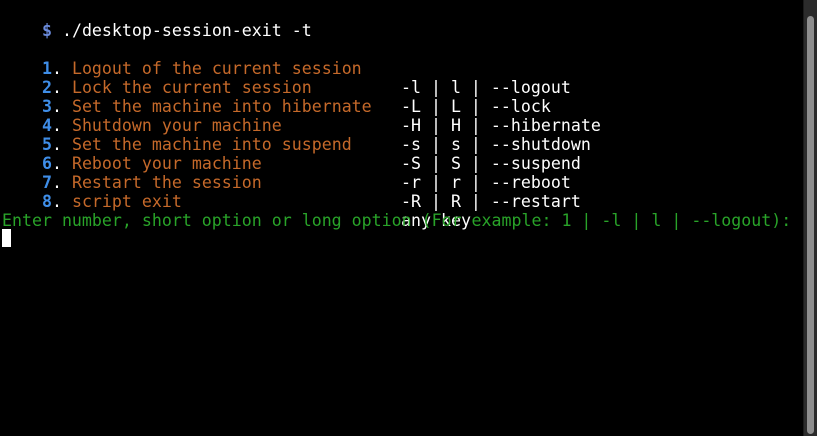 This screenshot has height=436, width=817. What do you see at coordinates (181, 30) in the screenshot?
I see `command-text: ./desktop-session-exit -t` at bounding box center [181, 30].